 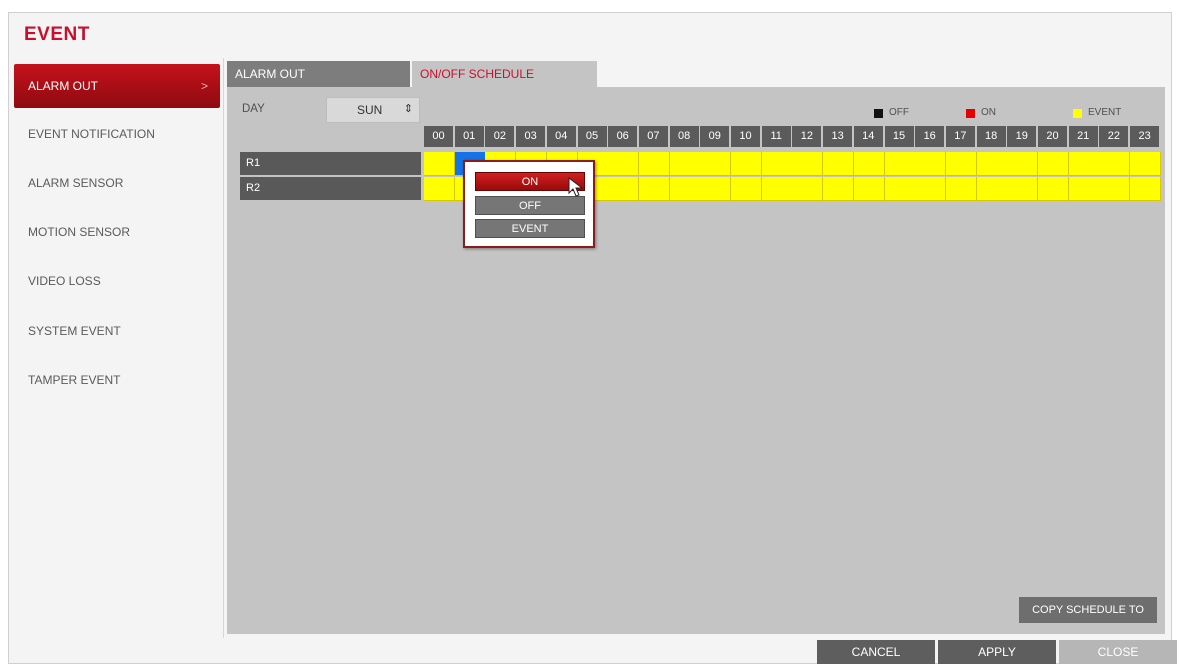 I want to click on legend-event-label: EVENT, so click(x=1105, y=112).